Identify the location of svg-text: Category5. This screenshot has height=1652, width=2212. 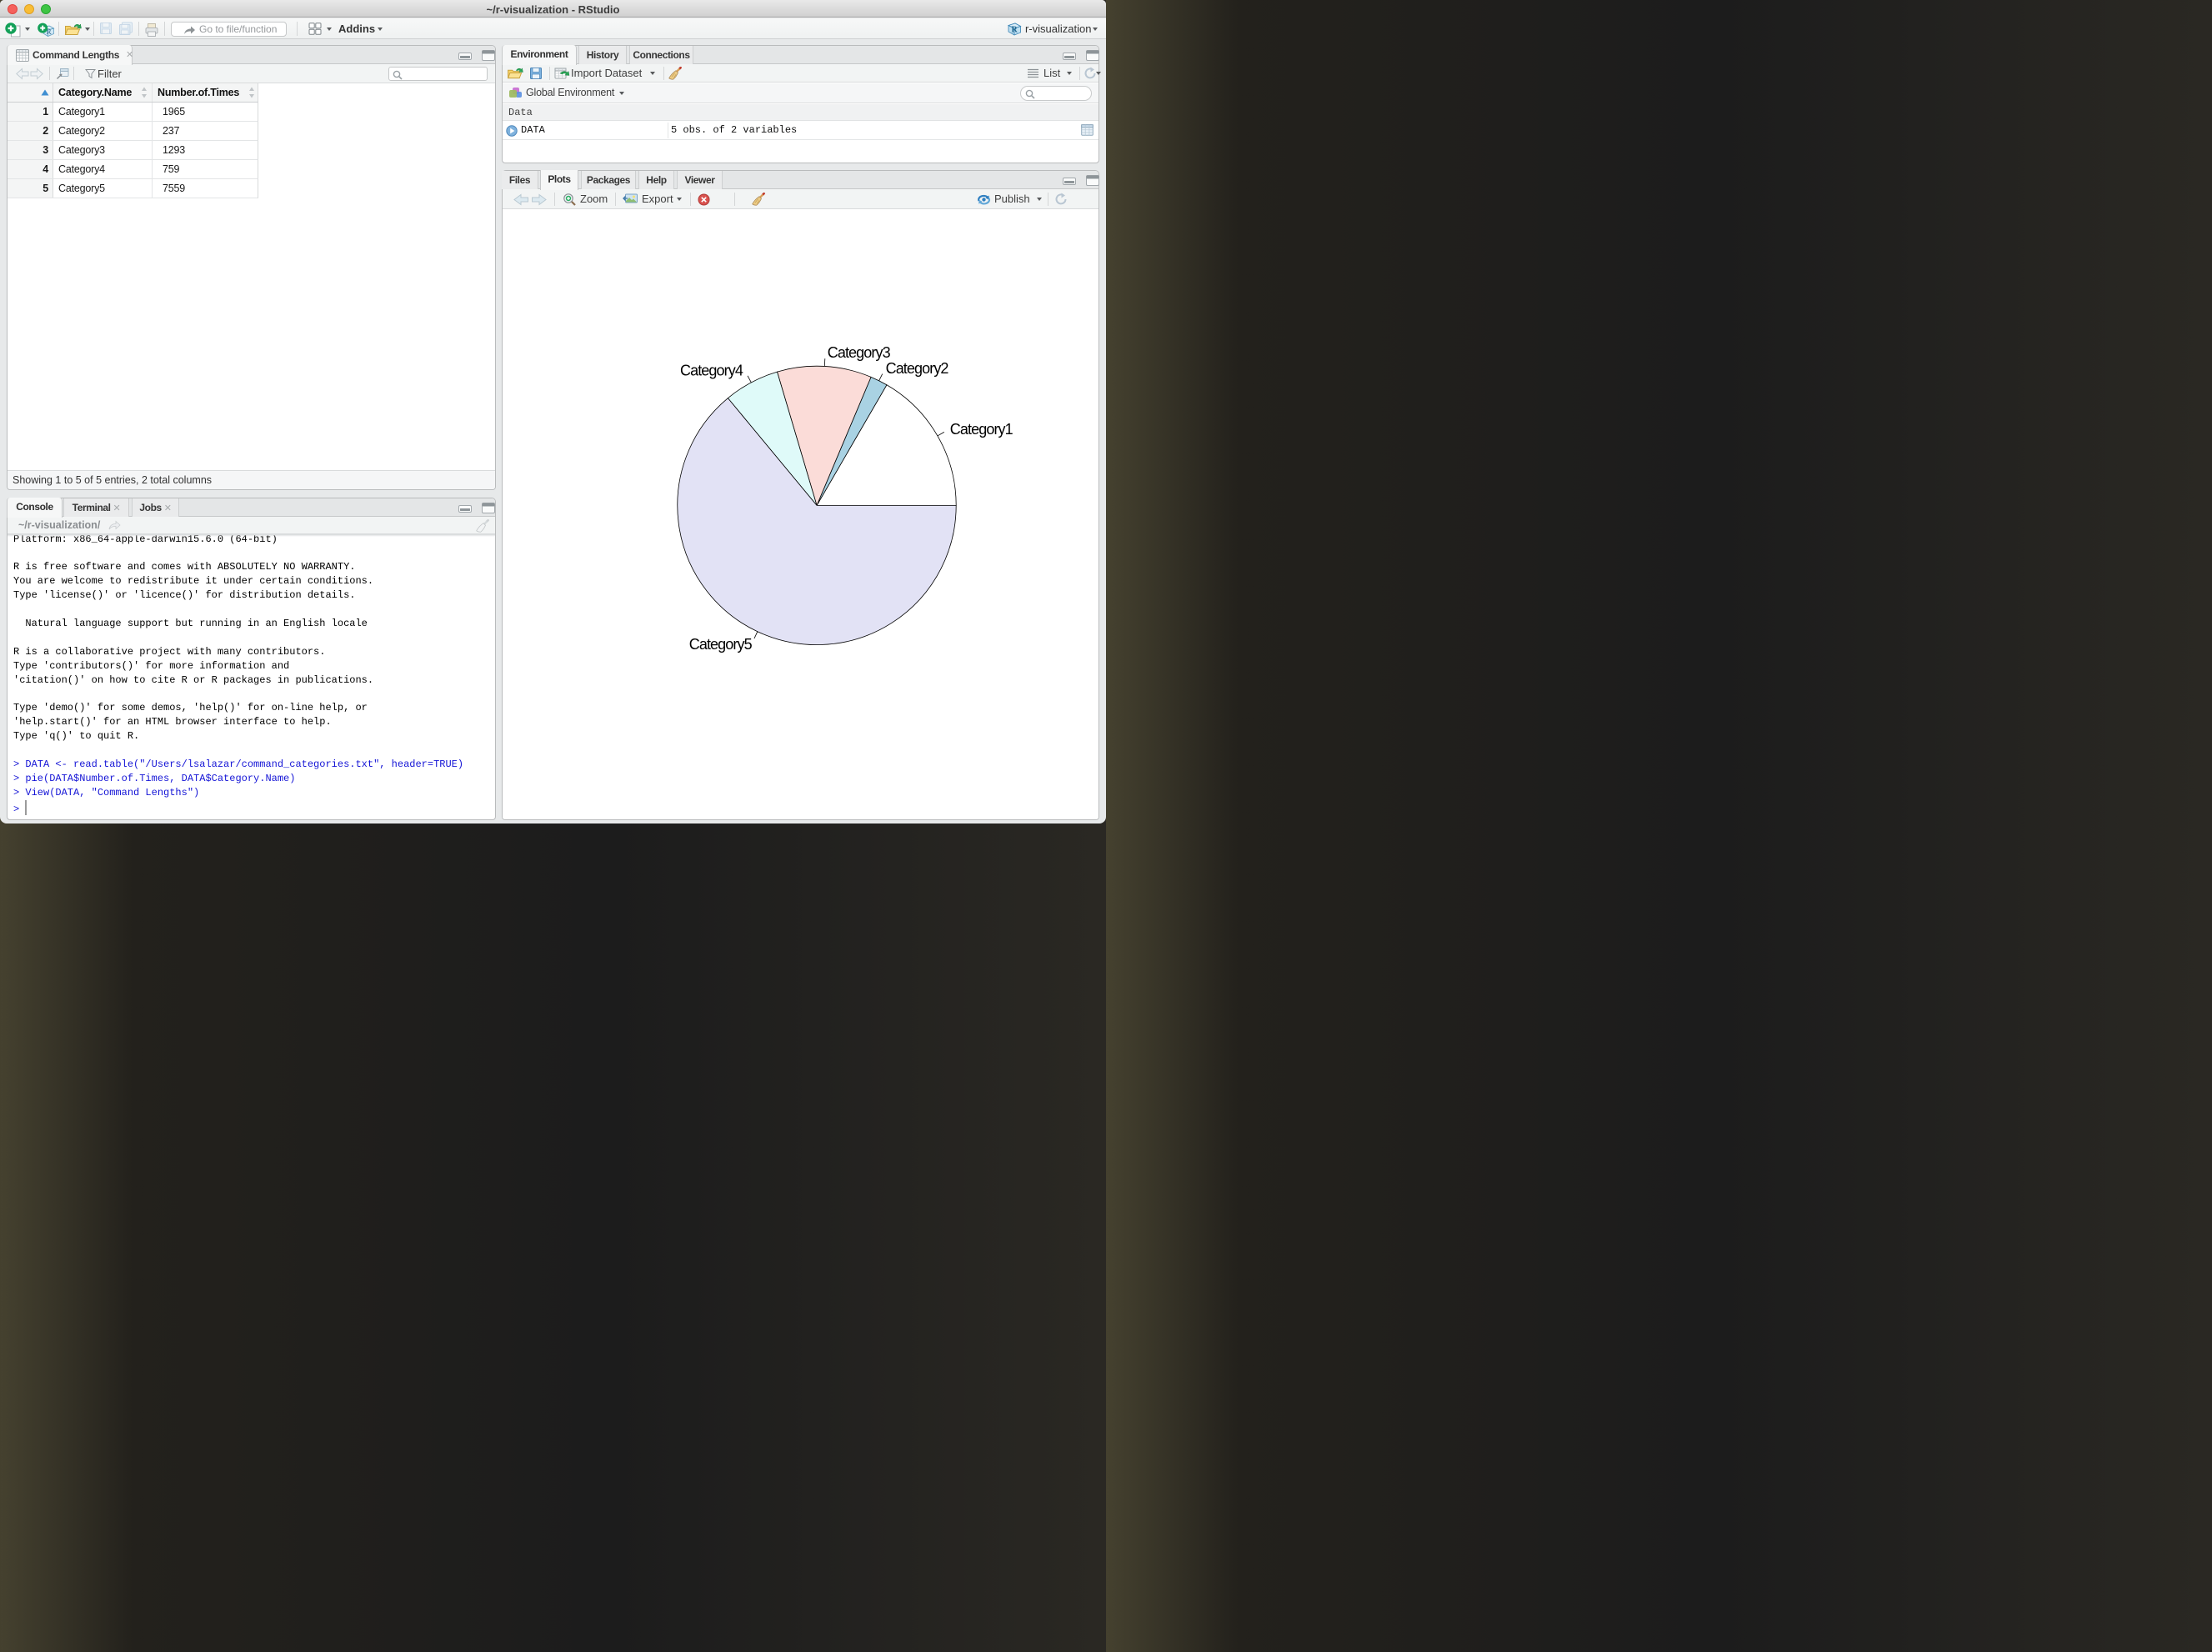
(721, 644).